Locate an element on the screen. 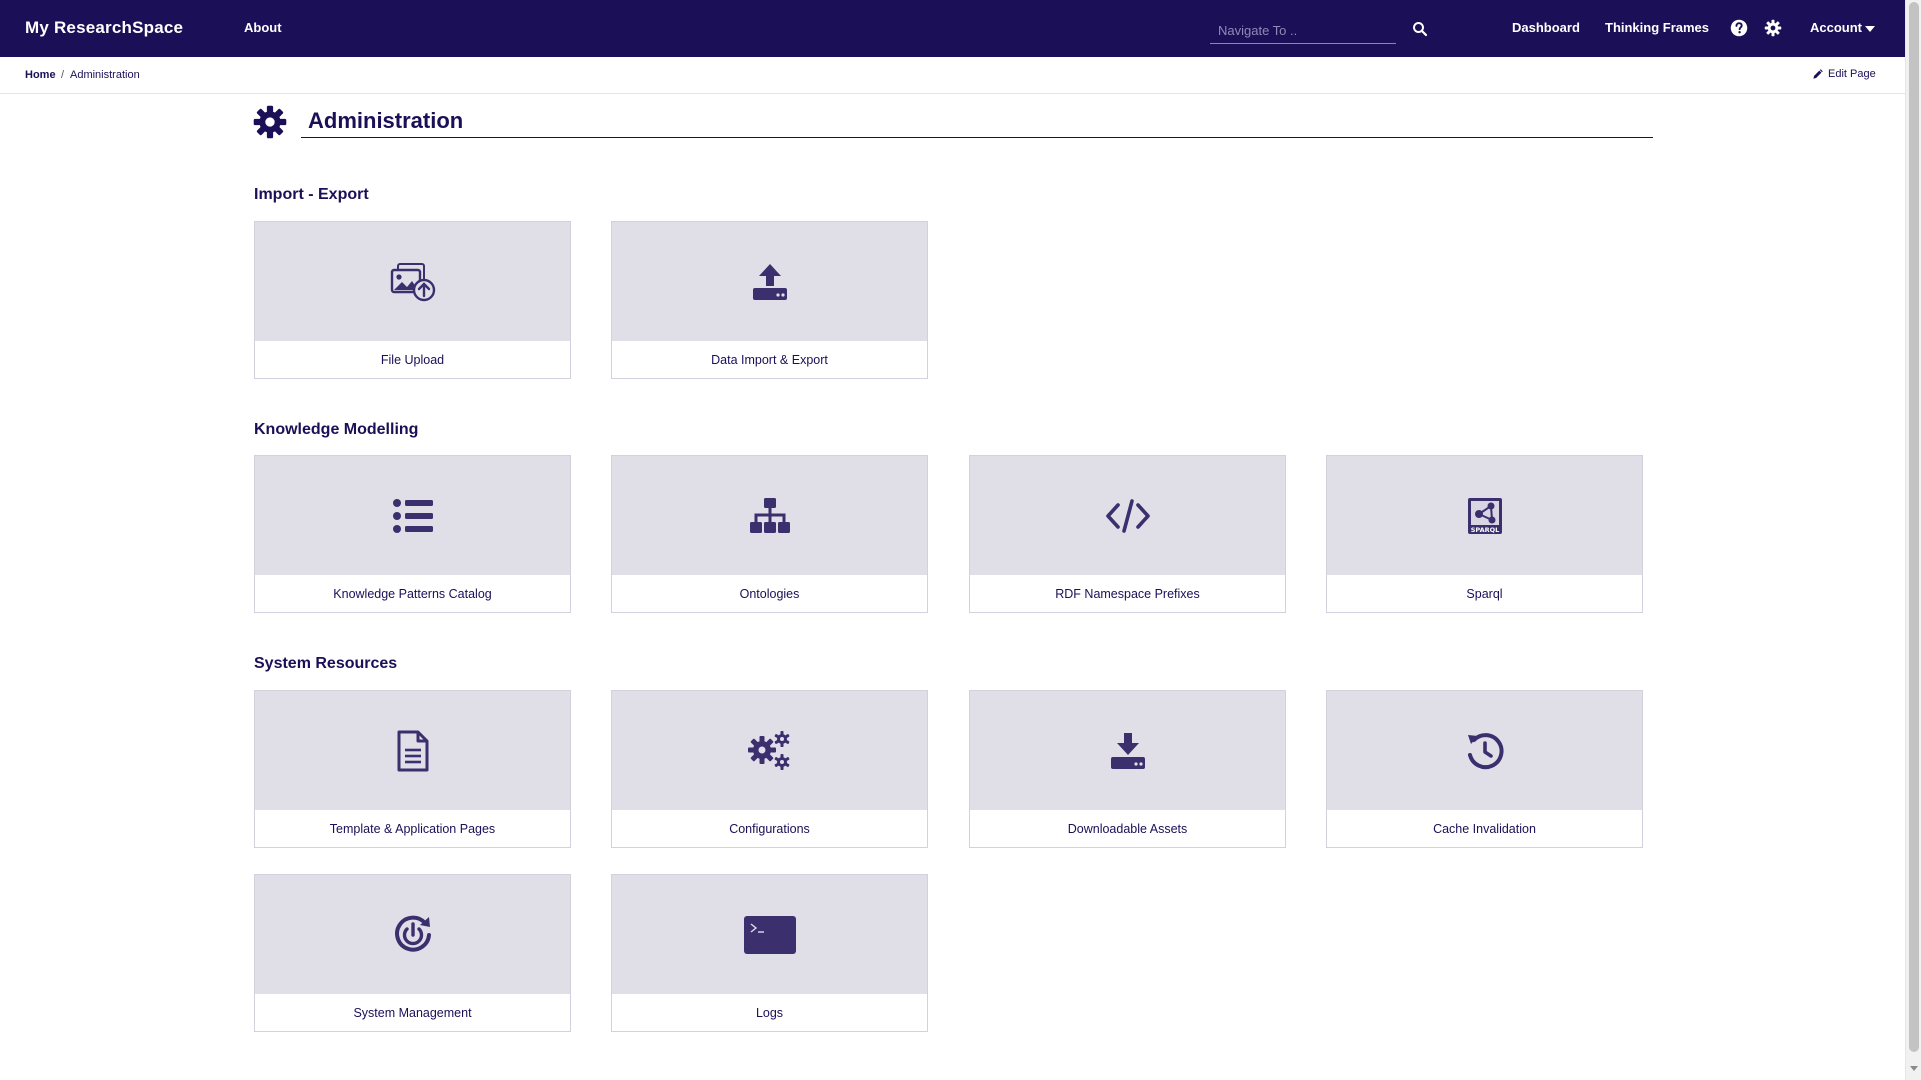 This screenshot has height=1080, width=1921. upload-tray-icon is located at coordinates (769, 281).